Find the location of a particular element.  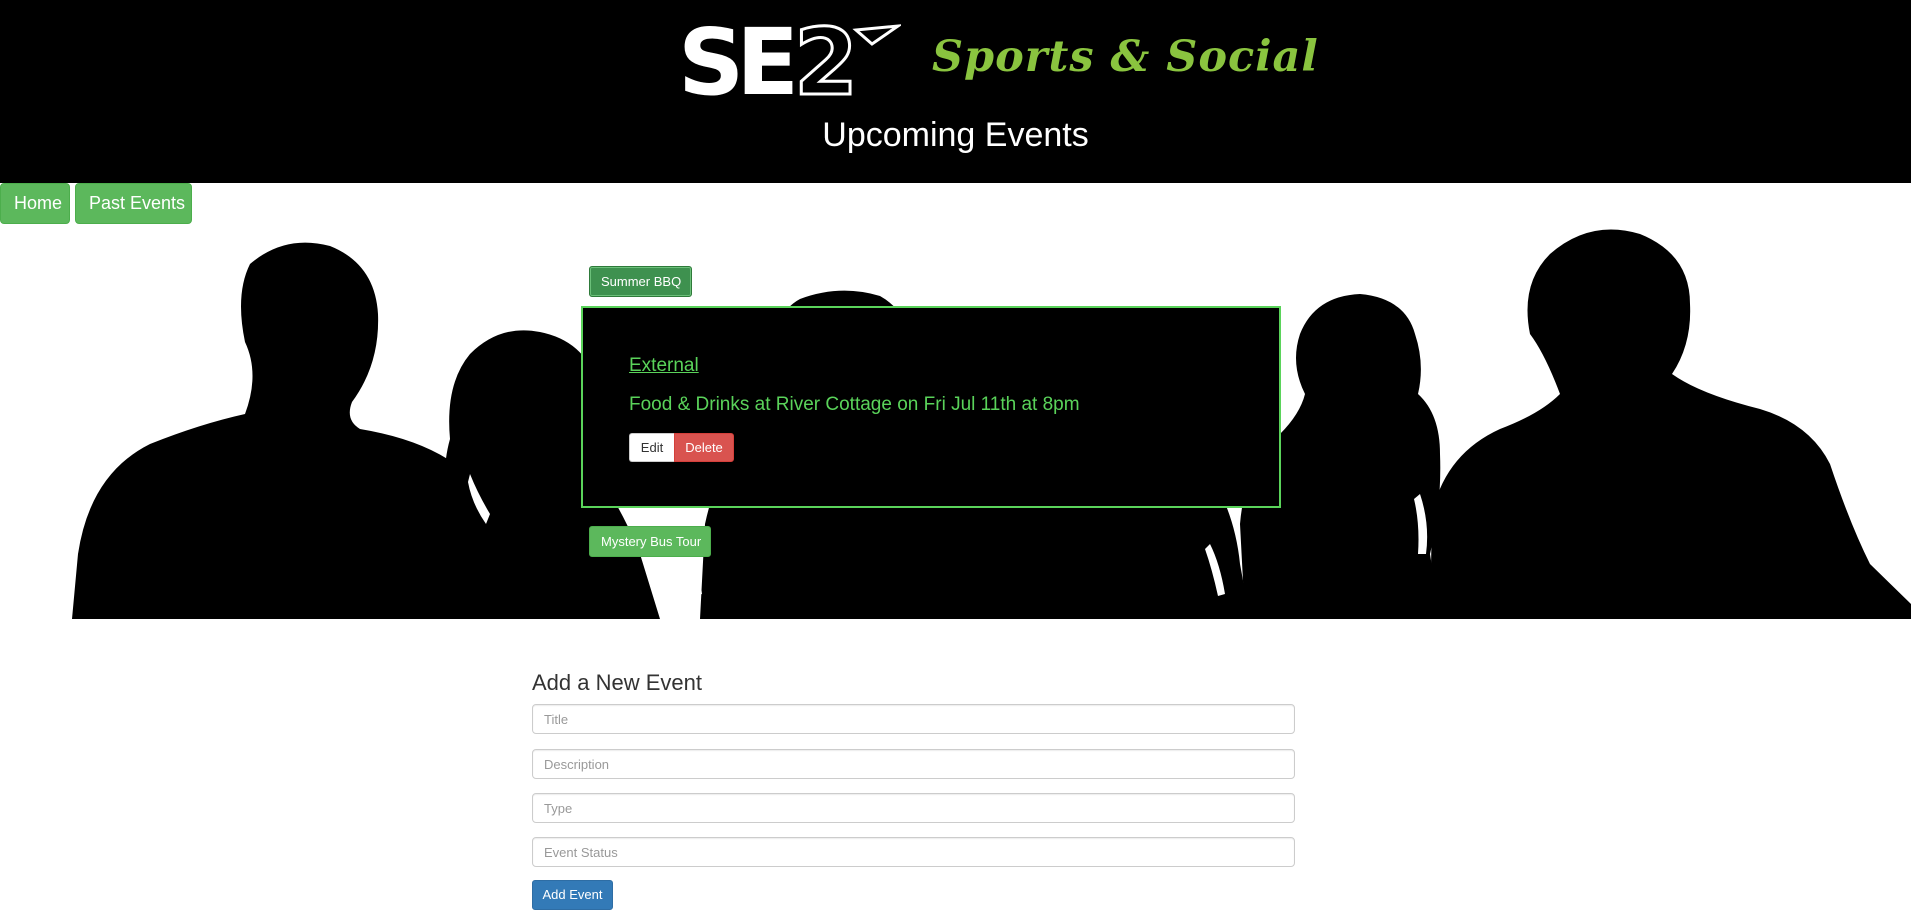

event-type-link: External is located at coordinates (664, 366).